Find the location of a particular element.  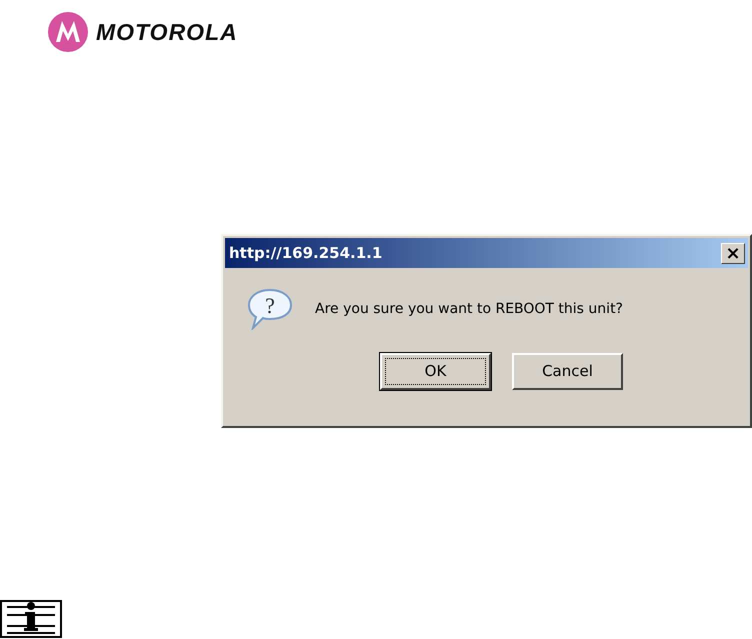

window-title: http://169.254.1.1 is located at coordinates (305, 253).